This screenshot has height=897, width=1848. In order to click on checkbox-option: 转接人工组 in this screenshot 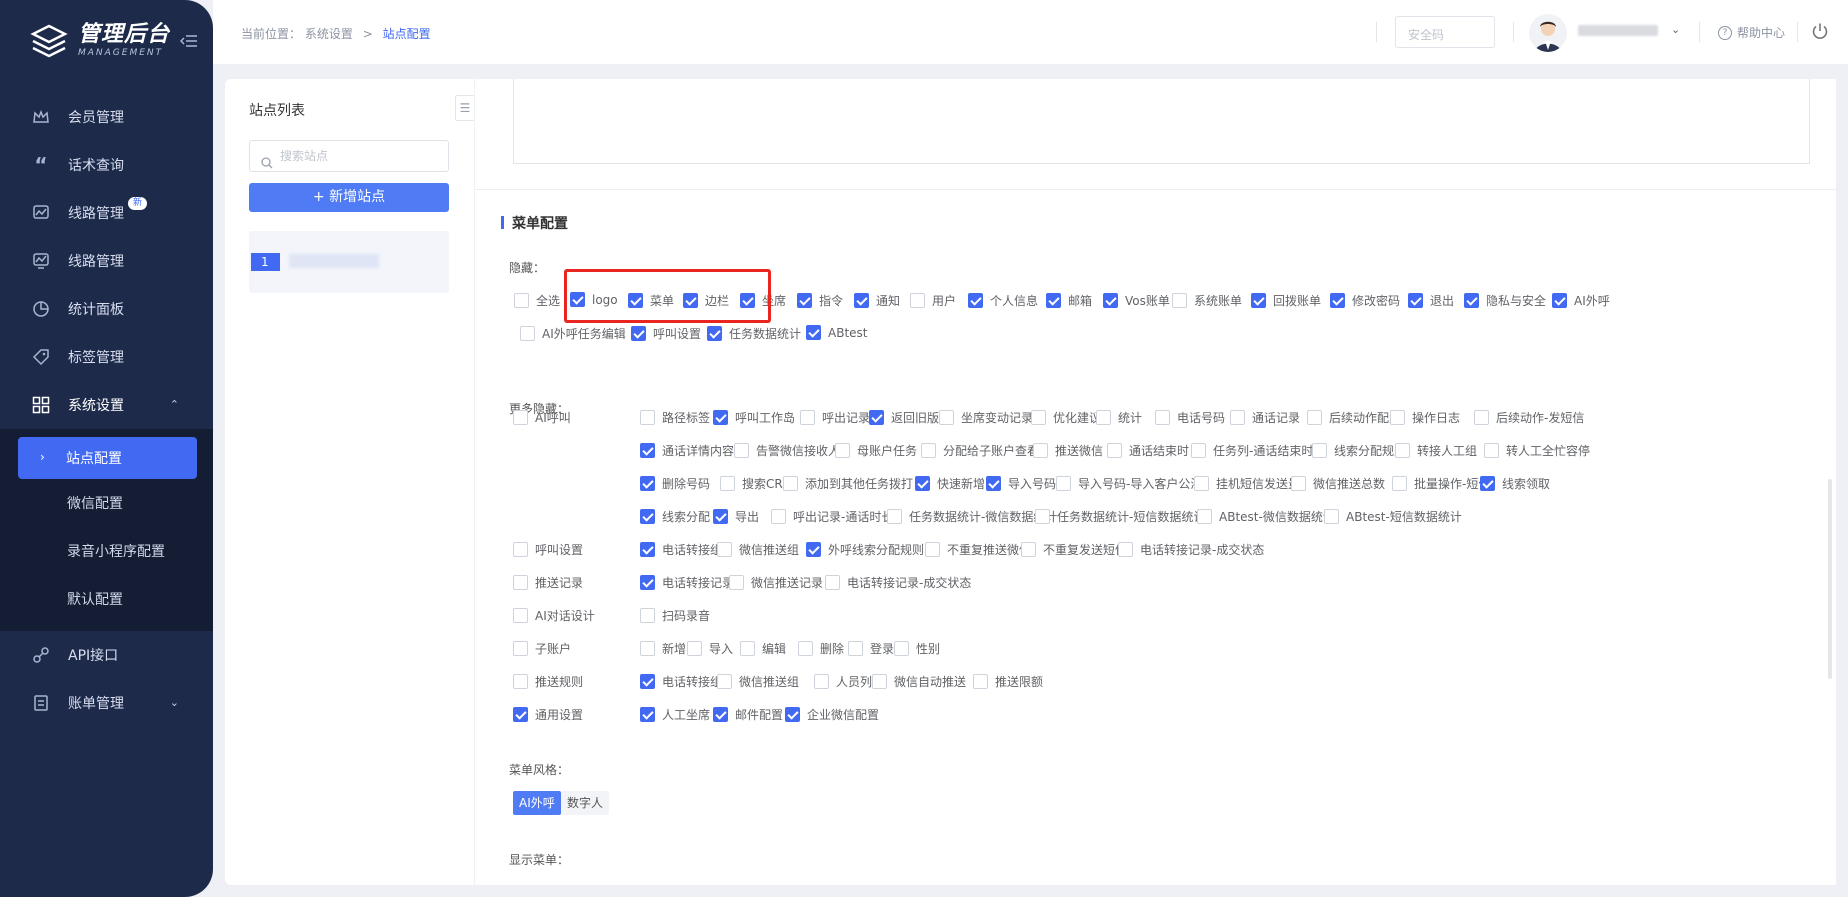, I will do `click(1436, 450)`.